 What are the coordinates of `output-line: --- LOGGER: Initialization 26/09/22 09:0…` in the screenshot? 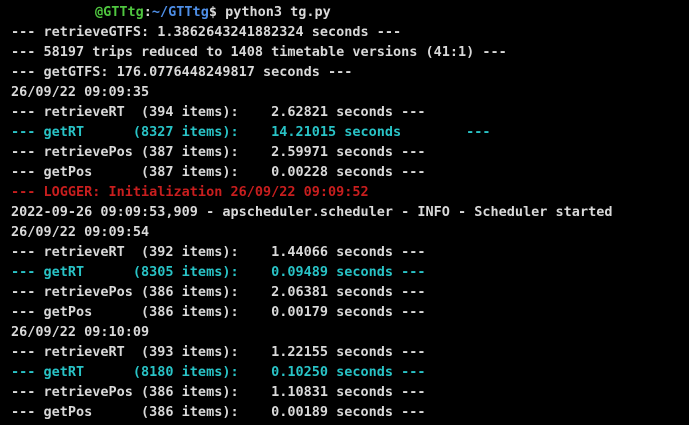 It's located at (190, 192).